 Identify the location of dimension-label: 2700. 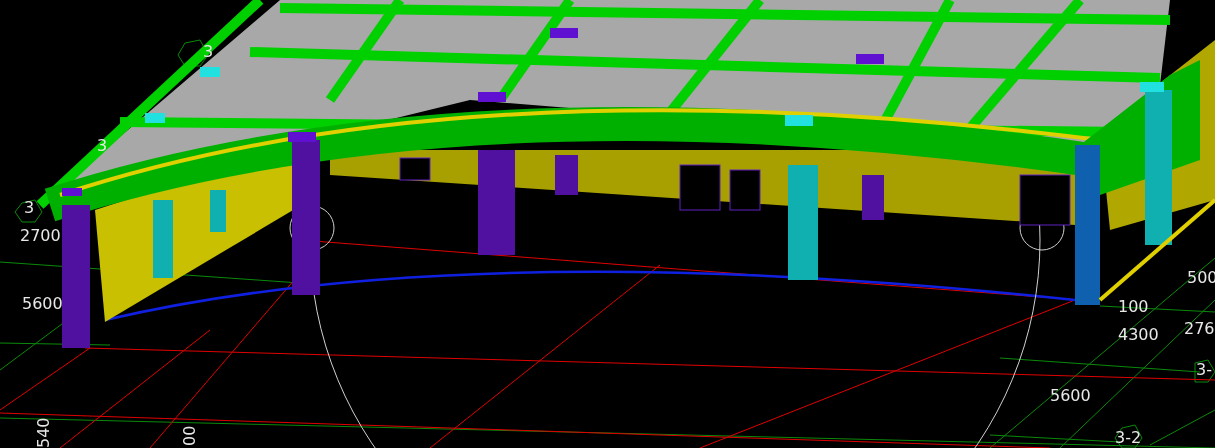
(40, 236).